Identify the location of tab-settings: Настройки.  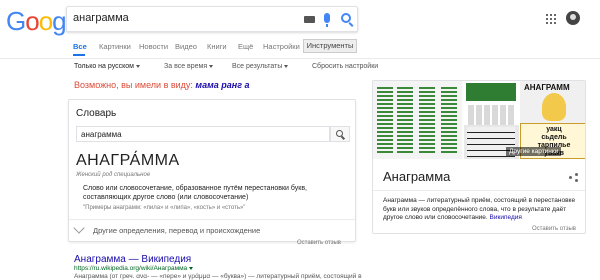
(281, 46).